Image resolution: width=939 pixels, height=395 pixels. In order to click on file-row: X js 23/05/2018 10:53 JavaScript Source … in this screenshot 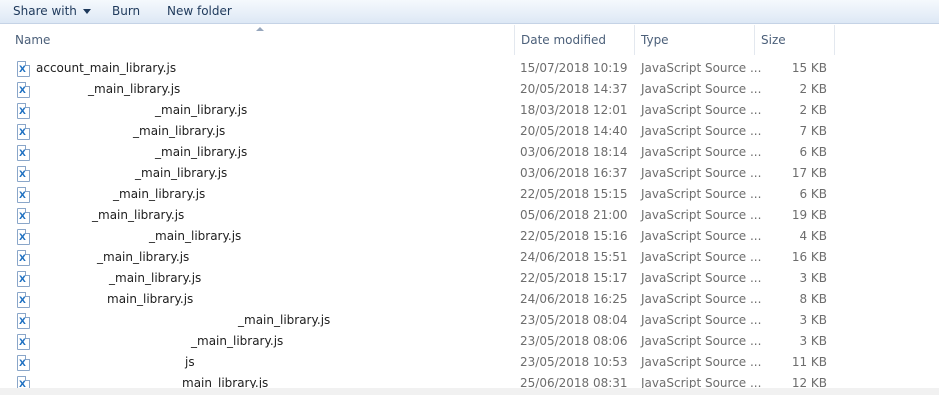, I will do `click(469, 362)`.